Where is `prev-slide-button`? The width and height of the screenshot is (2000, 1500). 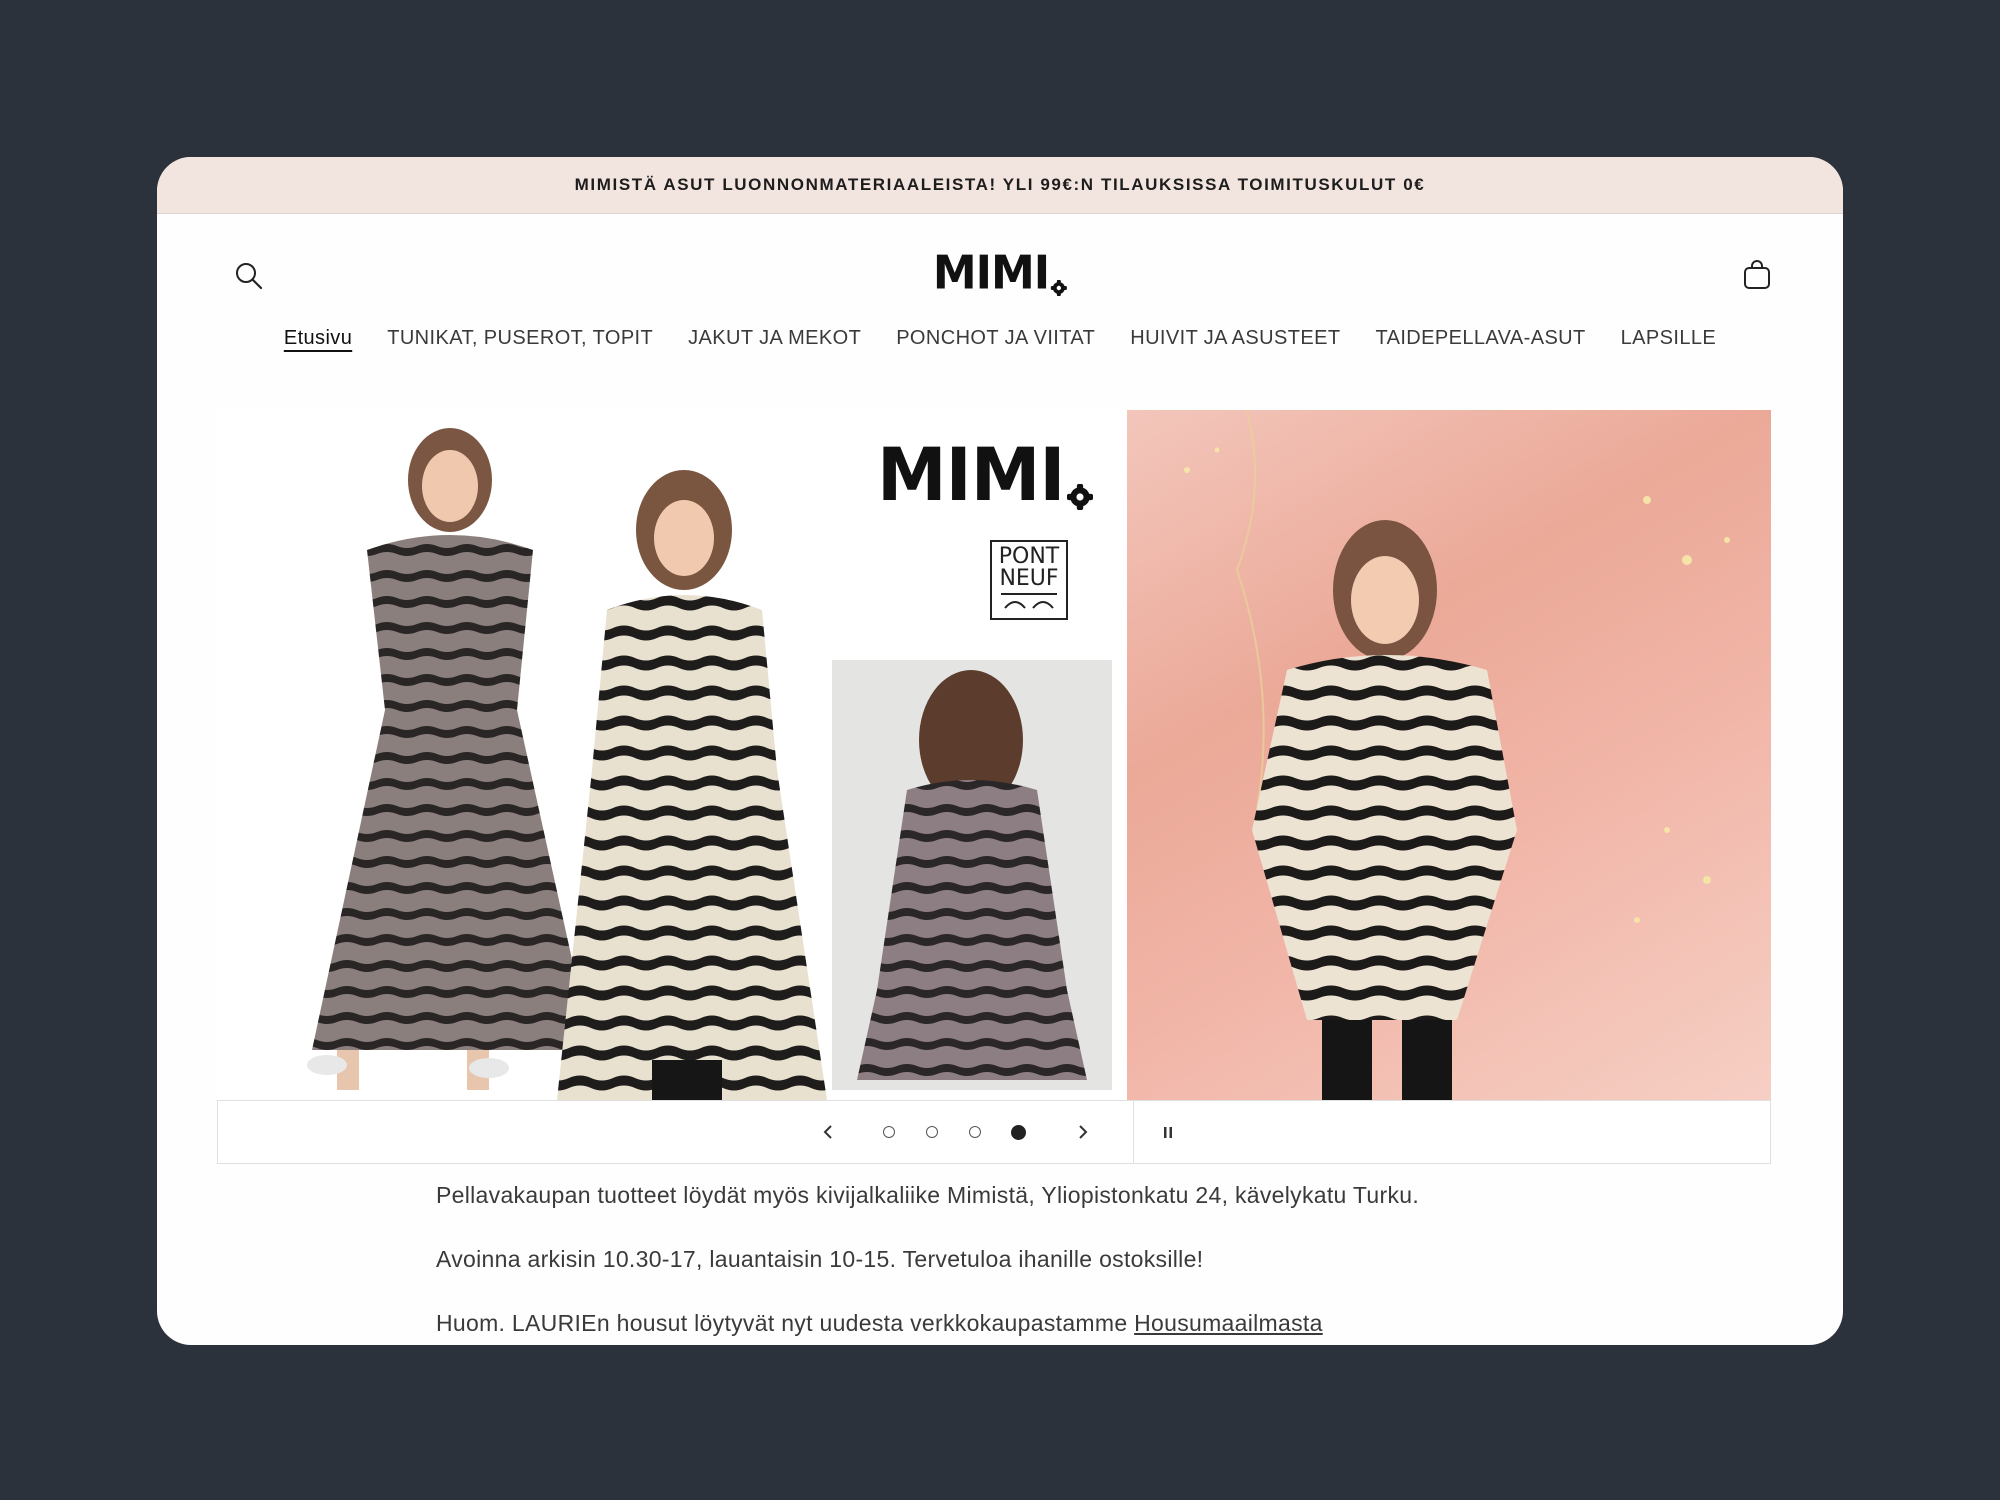
prev-slide-button is located at coordinates (828, 1132).